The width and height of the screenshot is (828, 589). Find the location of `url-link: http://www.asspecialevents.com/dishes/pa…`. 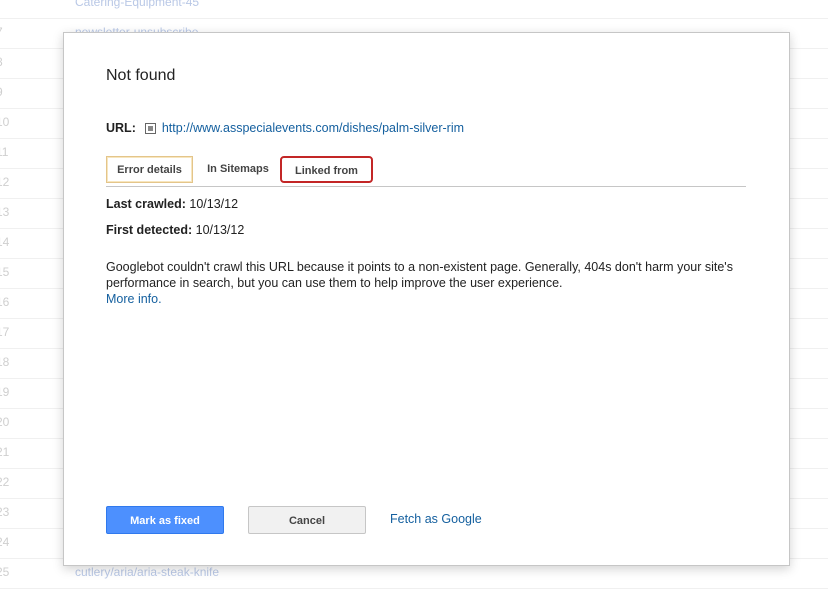

url-link: http://www.asspecialevents.com/dishes/pa… is located at coordinates (313, 128).